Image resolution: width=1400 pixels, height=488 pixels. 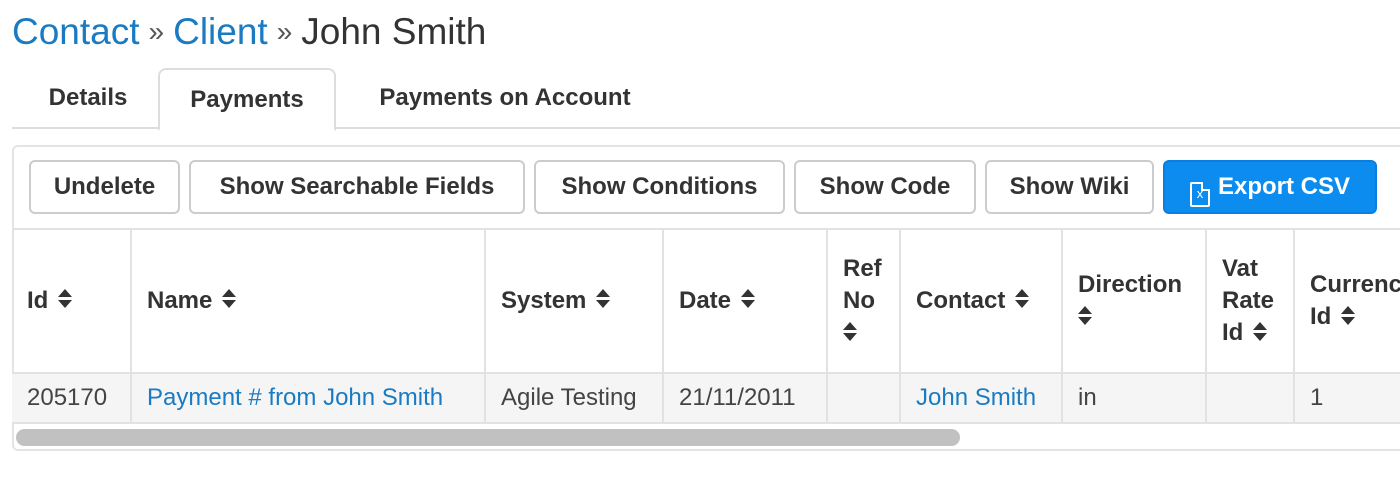 What do you see at coordinates (961, 300) in the screenshot?
I see `column-header-label: Contact` at bounding box center [961, 300].